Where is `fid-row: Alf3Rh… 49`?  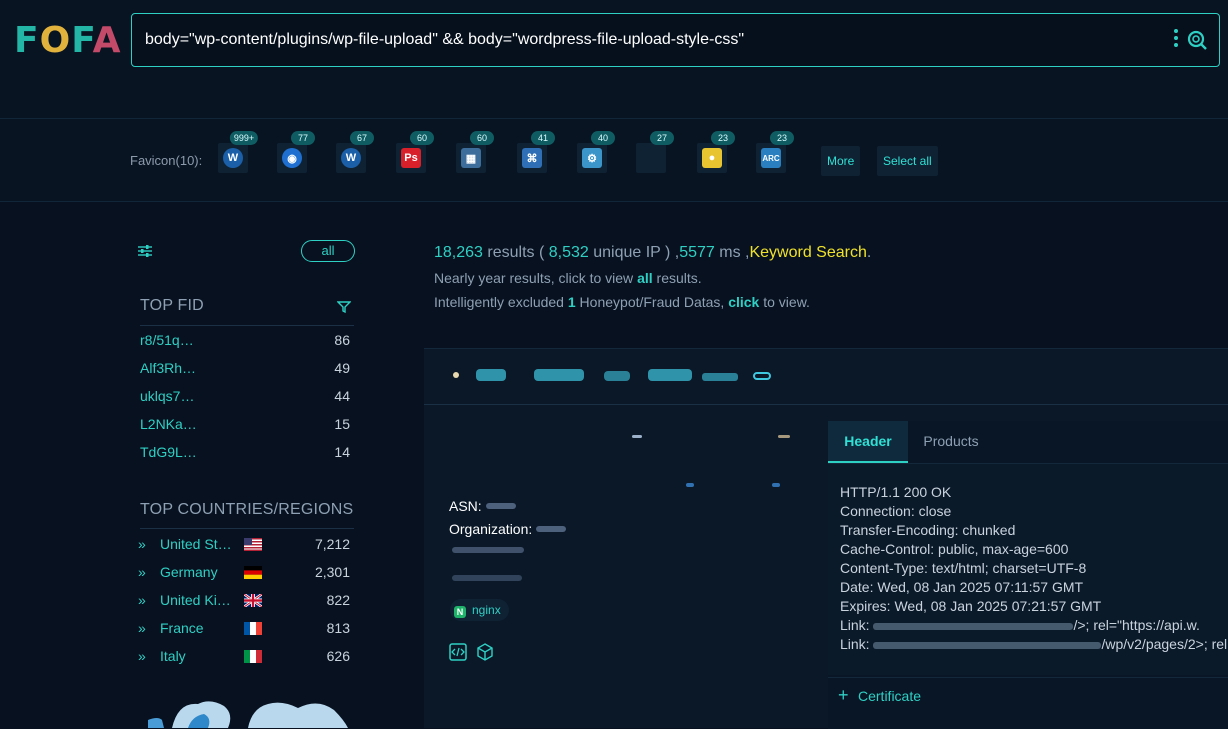
fid-row: Alf3Rh… 49 is located at coordinates (245, 370).